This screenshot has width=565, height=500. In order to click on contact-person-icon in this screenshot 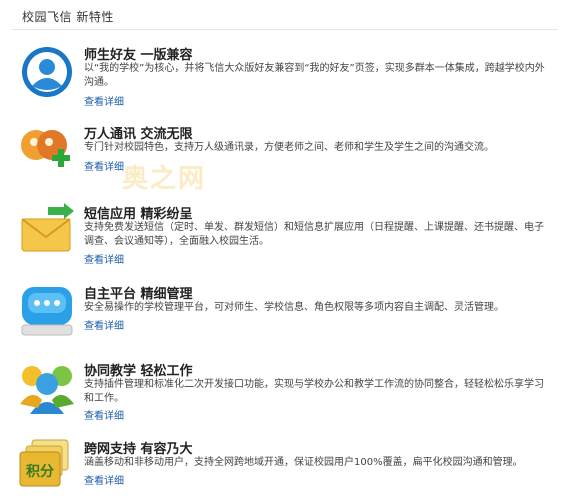, I will do `click(47, 72)`.